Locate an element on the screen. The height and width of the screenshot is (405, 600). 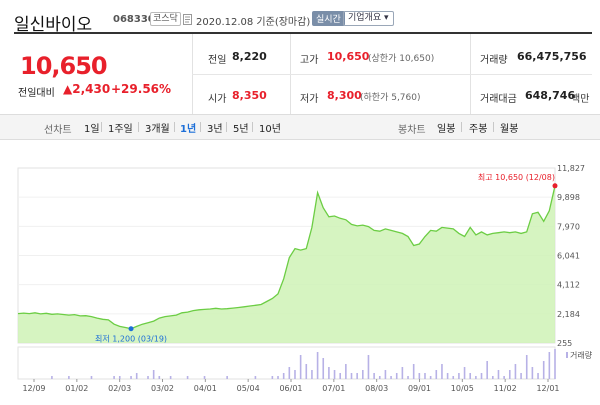
x-tick-label: 05/04 is located at coordinates (248, 388).